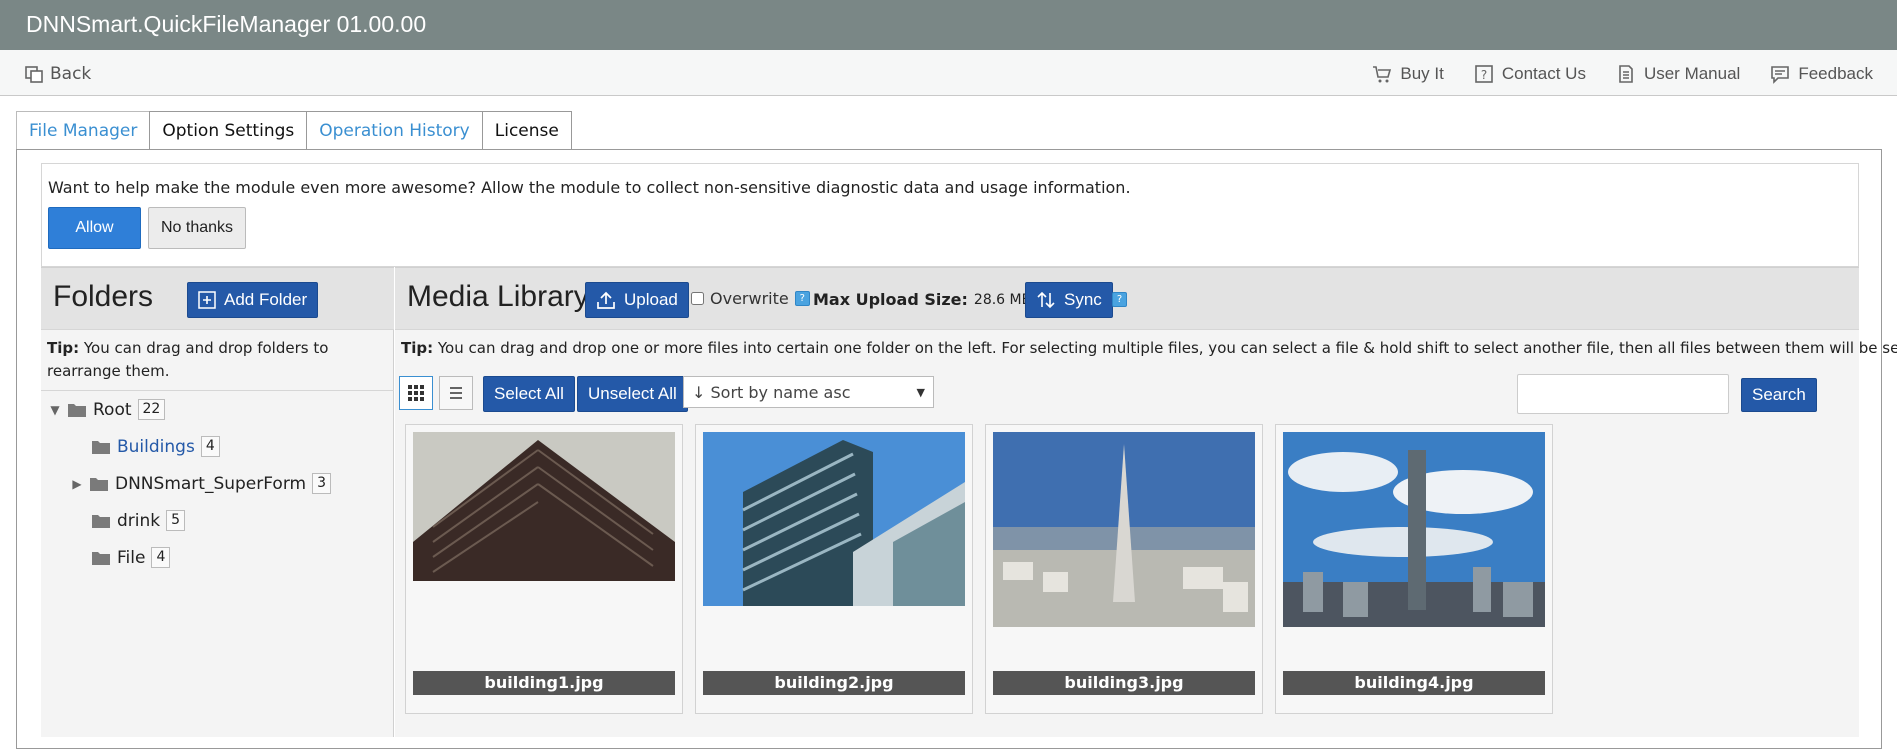 The image size is (1897, 749). I want to click on sync-button: Sync, so click(1069, 300).